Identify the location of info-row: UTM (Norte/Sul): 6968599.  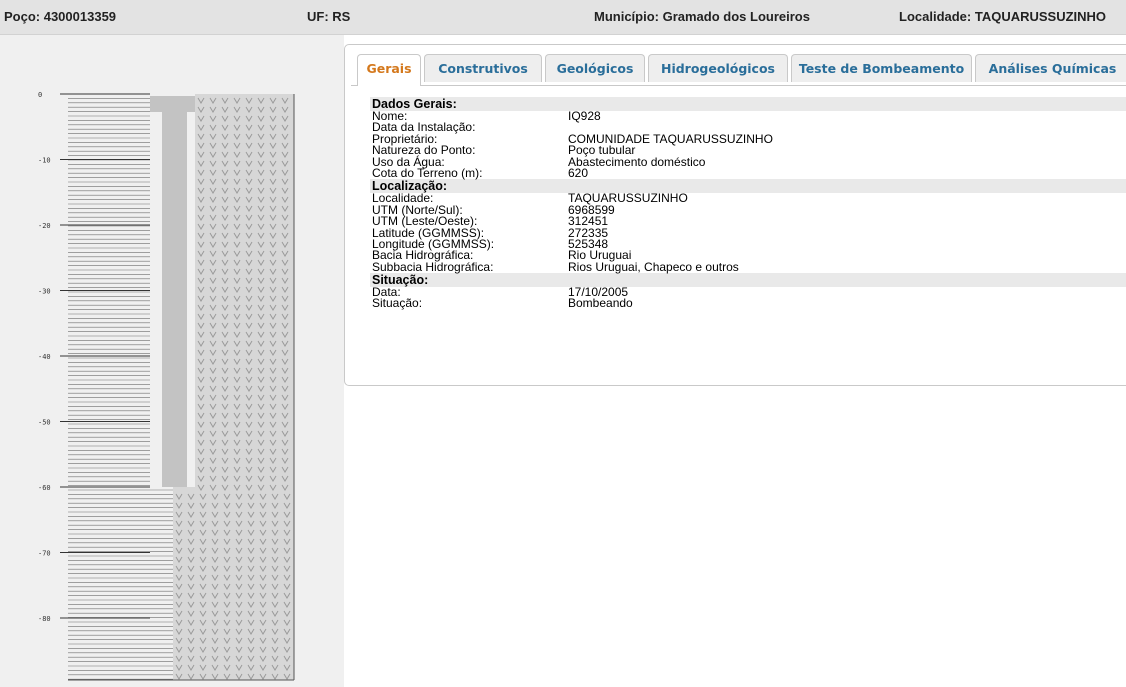
(748, 210).